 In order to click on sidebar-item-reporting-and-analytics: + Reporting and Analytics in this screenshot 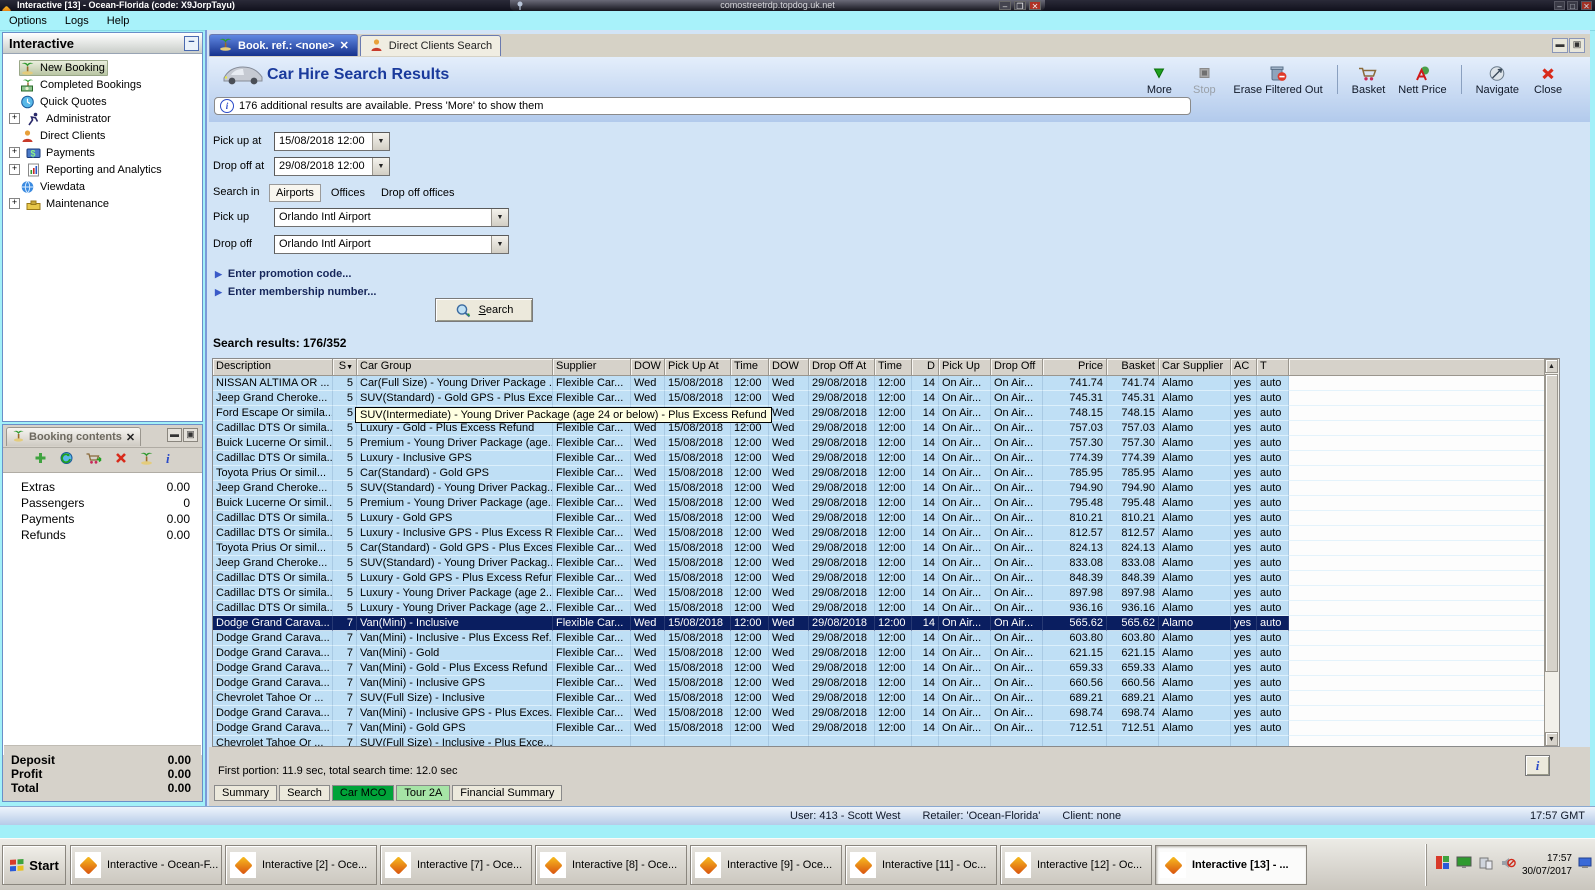, I will do `click(102, 169)`.